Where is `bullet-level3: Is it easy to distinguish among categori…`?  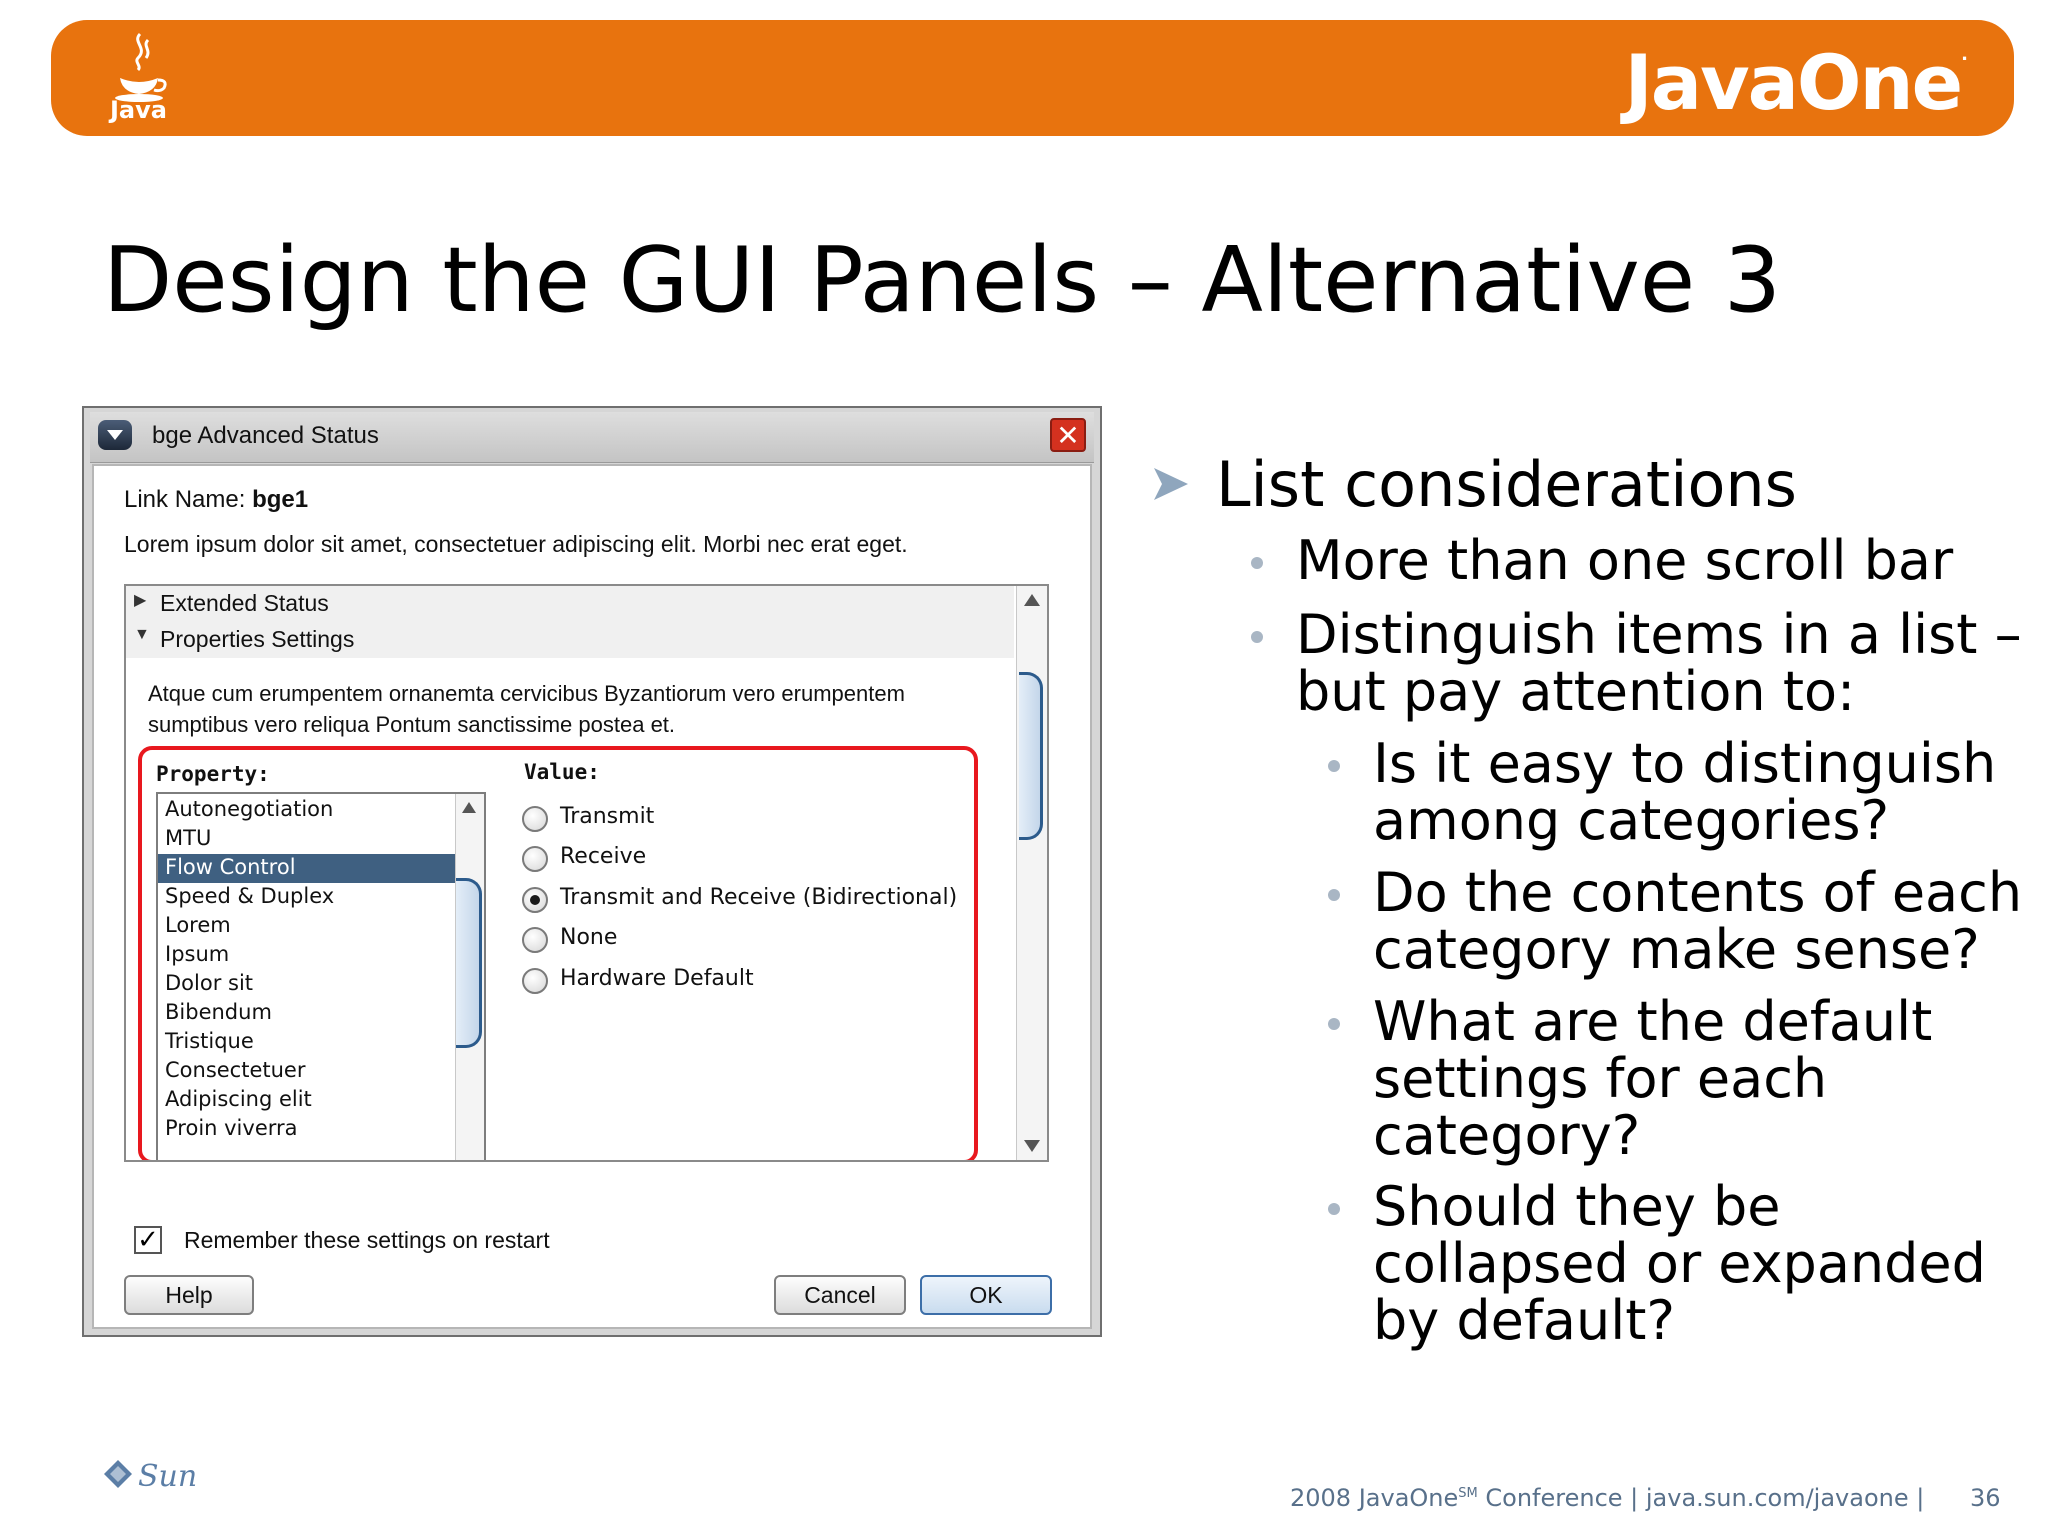
bullet-level3: Is it easy to distinguish among categori… is located at coordinates (1684, 792).